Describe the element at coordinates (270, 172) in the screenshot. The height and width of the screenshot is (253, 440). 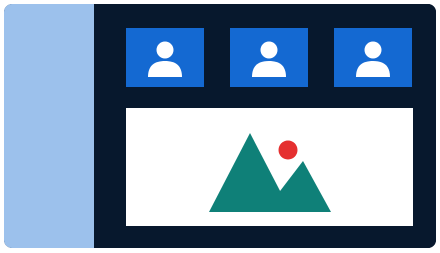
I see `image-placeholder-icon` at that location.